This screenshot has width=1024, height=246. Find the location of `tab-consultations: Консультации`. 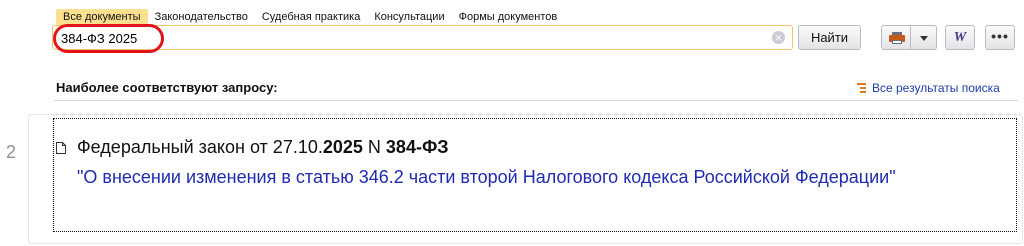

tab-consultations: Консультации is located at coordinates (409, 17).